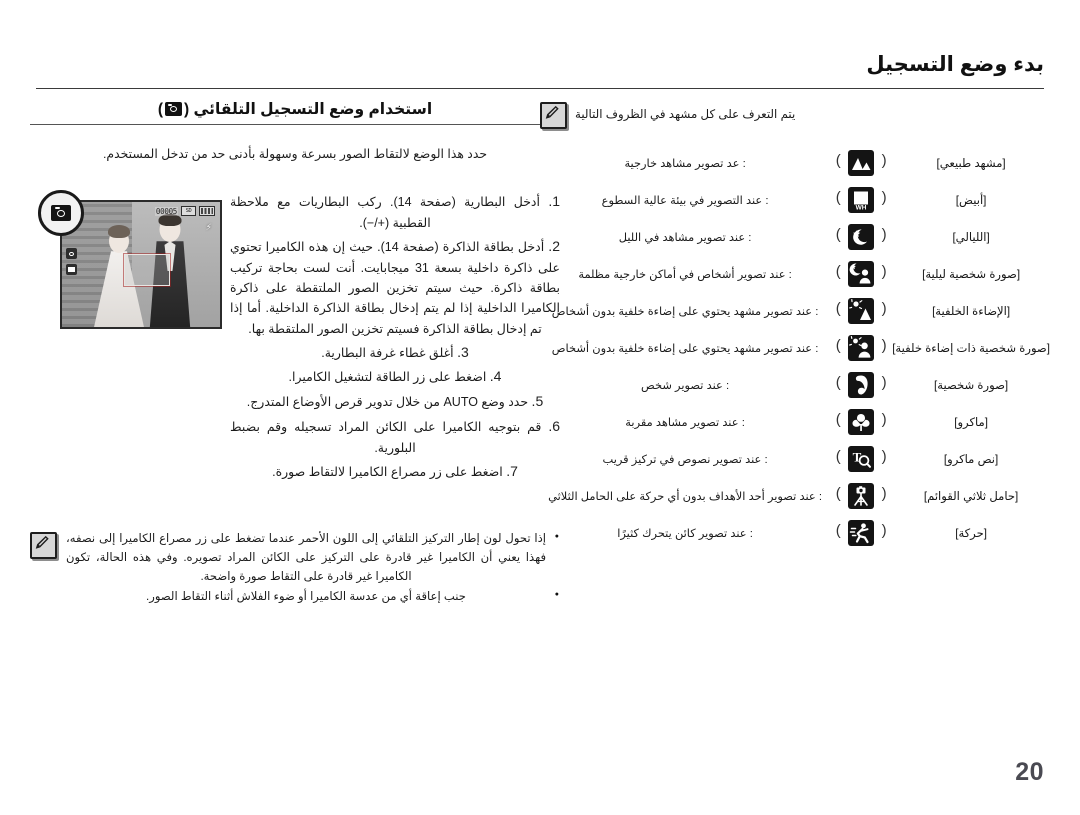 This screenshot has width=1080, height=815. Describe the element at coordinates (1029, 772) in the screenshot. I see `page-number: 20` at that location.